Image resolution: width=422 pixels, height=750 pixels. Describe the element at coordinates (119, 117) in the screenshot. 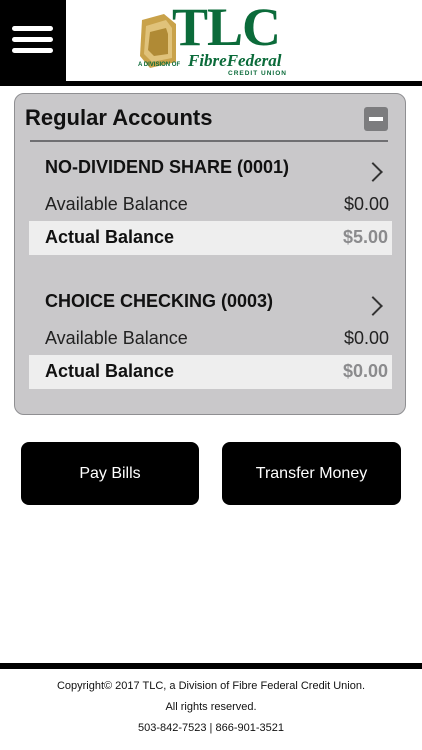

I see `section-title: Regular Accounts` at that location.